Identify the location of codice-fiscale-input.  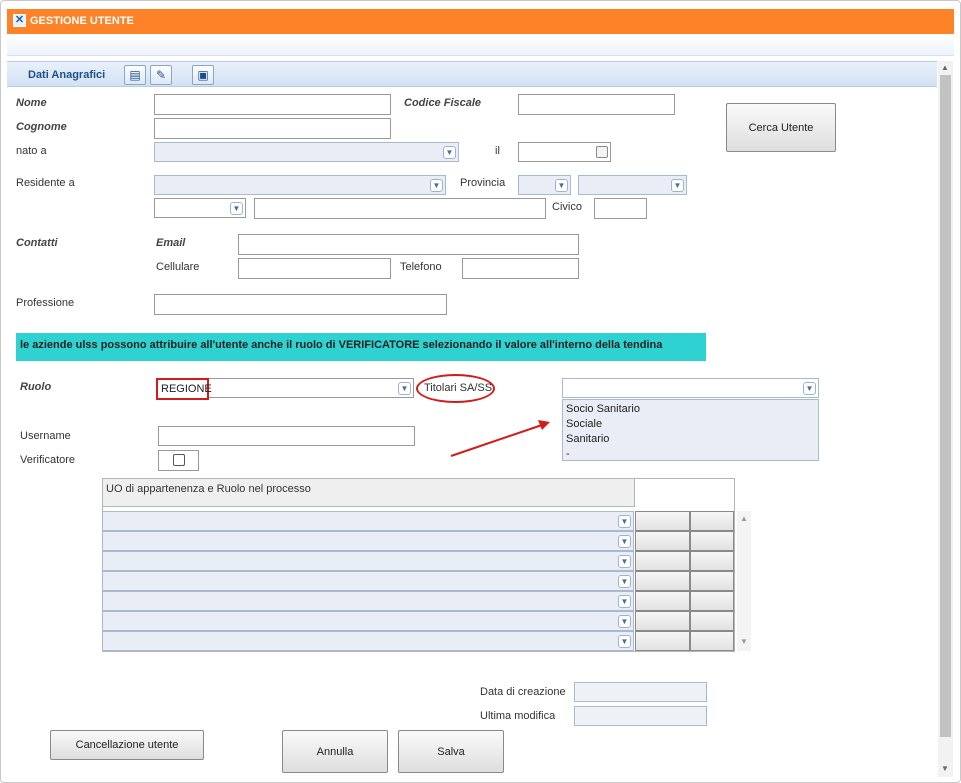
(596, 104).